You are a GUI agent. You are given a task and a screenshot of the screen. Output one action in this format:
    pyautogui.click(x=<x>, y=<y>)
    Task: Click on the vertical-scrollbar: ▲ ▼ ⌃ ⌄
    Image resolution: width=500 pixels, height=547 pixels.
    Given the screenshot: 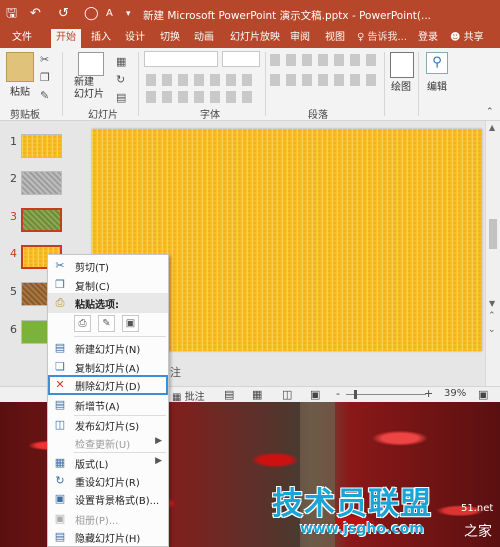 What is the action you would take?
    pyautogui.click(x=492, y=253)
    